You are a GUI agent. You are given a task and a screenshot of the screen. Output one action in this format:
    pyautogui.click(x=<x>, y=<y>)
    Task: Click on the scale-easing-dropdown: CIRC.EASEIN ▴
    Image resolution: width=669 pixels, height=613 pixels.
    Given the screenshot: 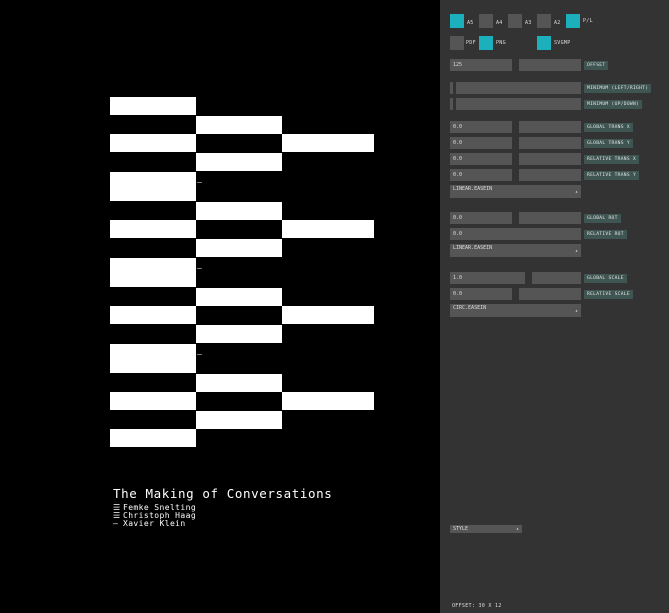 What is the action you would take?
    pyautogui.click(x=515, y=310)
    